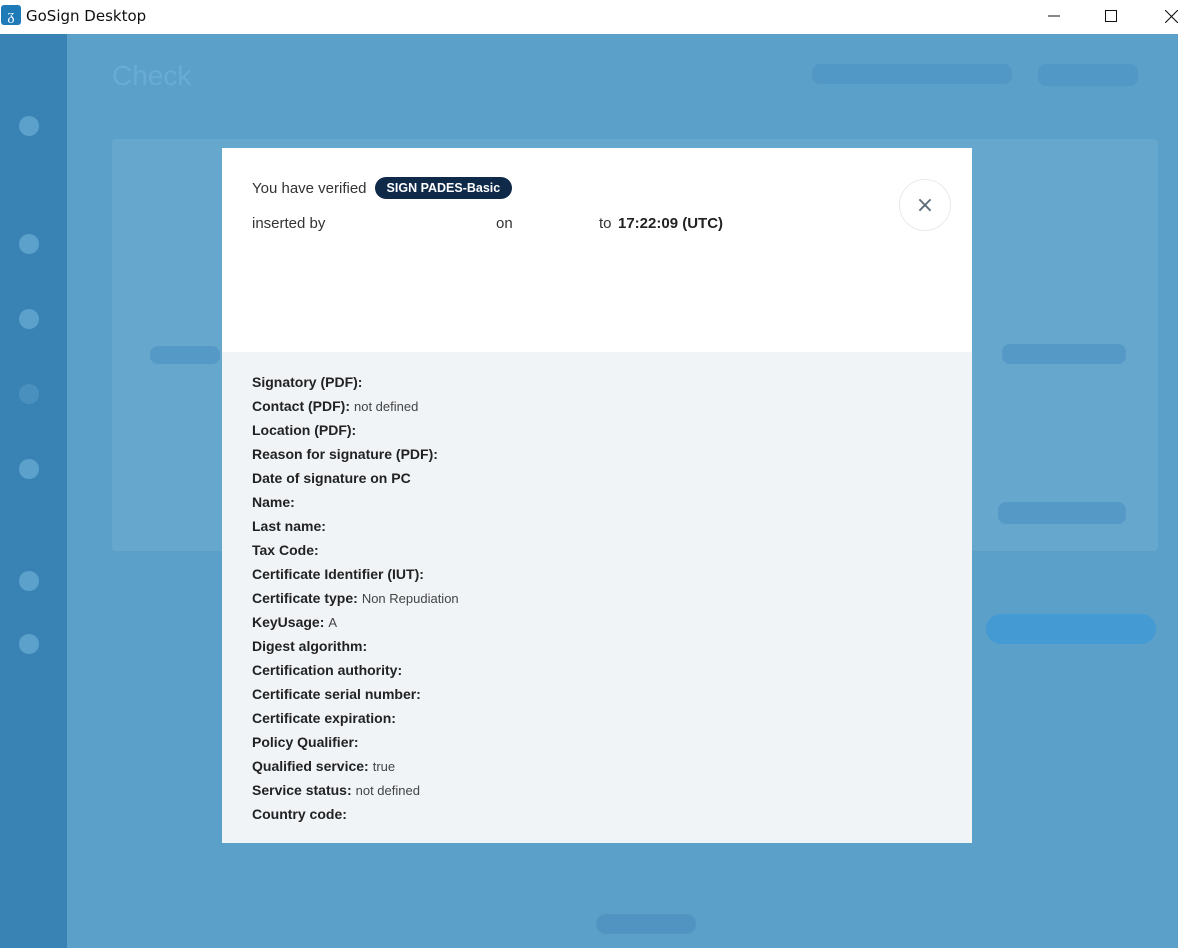 The height and width of the screenshot is (948, 1178). I want to click on detail-label: Date of signature on PC, so click(331, 478).